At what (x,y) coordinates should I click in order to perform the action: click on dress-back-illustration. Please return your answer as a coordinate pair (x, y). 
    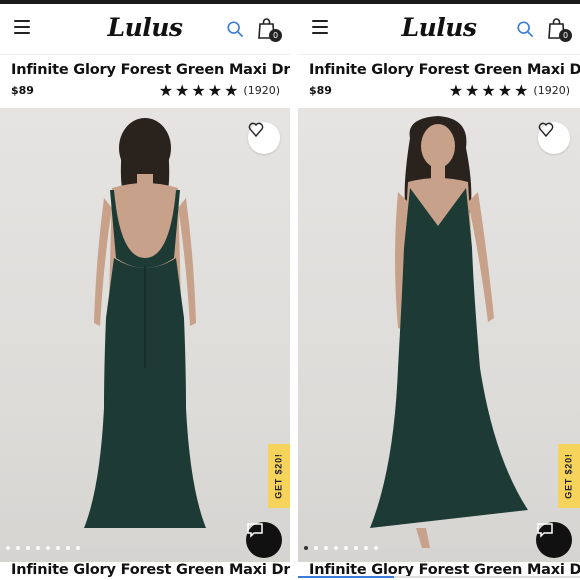
    Looking at the image, I should click on (145, 323).